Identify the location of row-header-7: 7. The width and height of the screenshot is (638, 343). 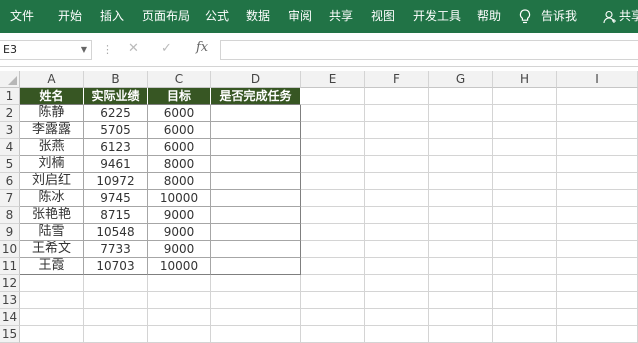
(10, 198).